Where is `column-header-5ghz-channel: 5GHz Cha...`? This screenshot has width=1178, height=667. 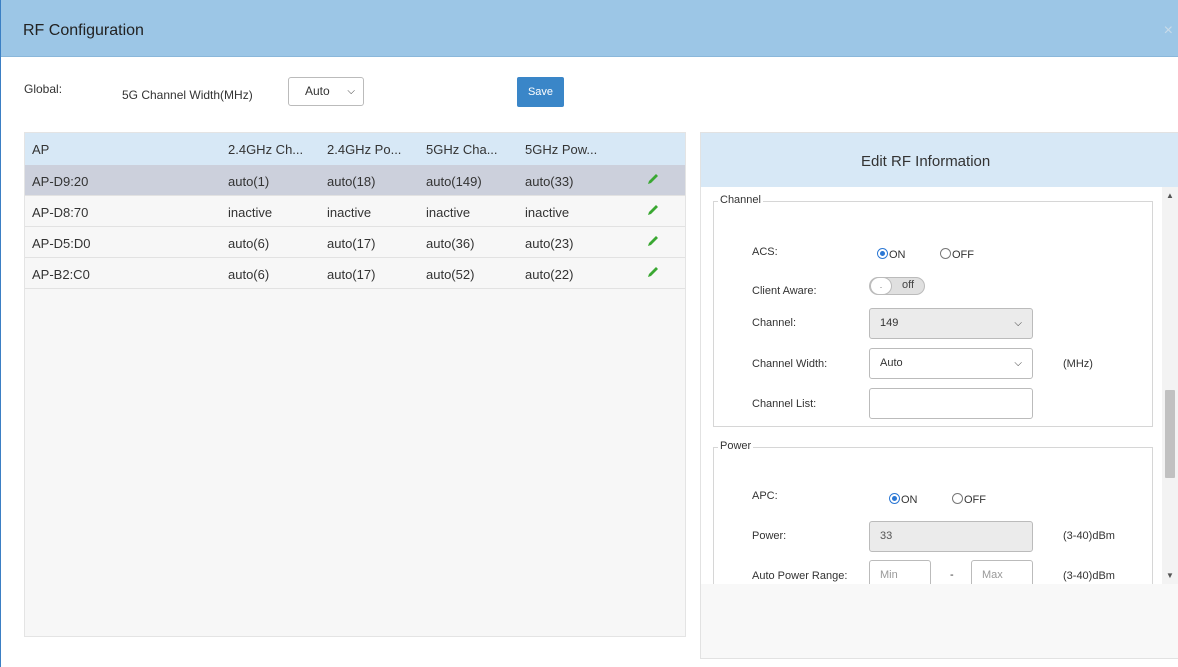 column-header-5ghz-channel: 5GHz Cha... is located at coordinates (462, 149).